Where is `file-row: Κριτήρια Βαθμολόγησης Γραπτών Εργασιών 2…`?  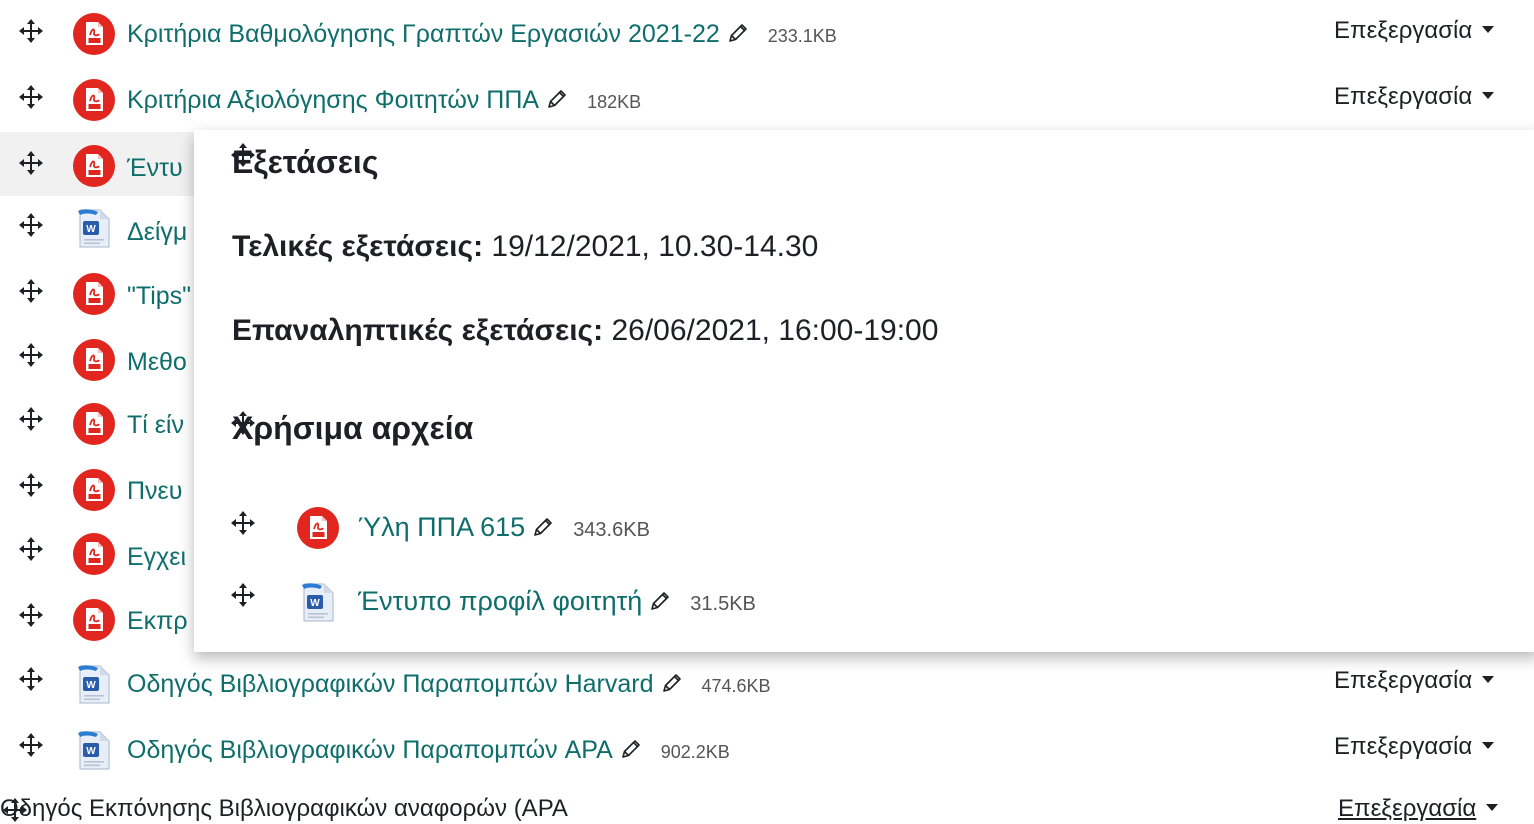
file-row: Κριτήρια Βαθμολόγησης Γραπτών Εργασιών 2… is located at coordinates (767, 32).